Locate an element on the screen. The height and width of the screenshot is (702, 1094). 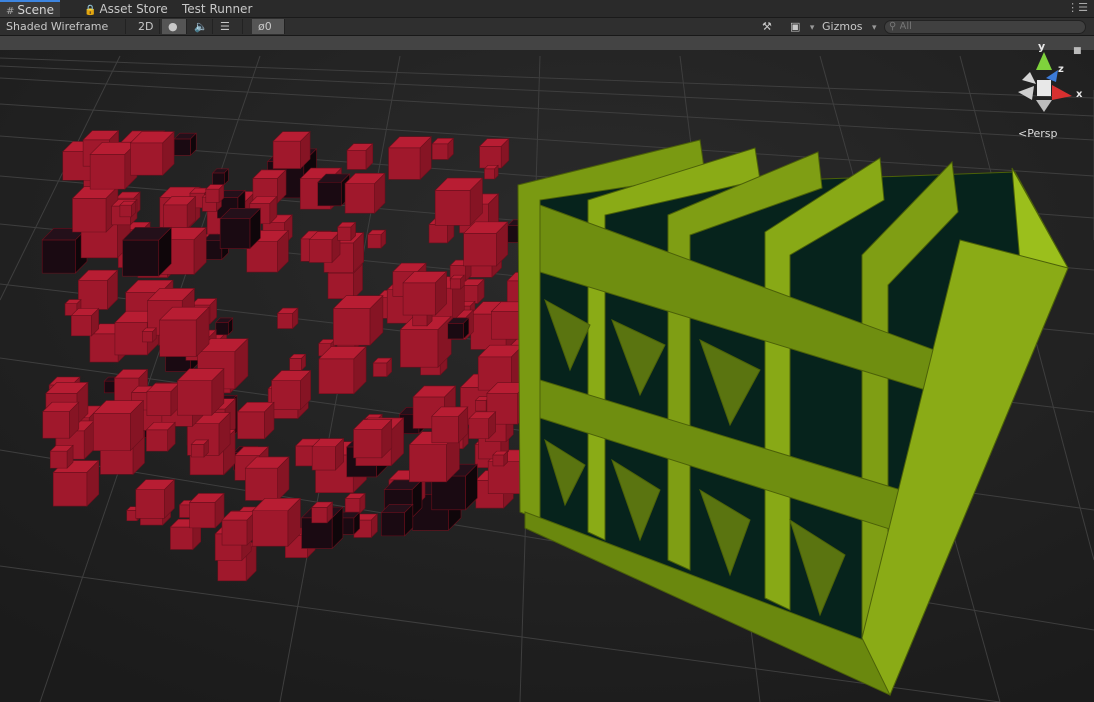
effects-icon: ☰ is located at coordinates (225, 26).